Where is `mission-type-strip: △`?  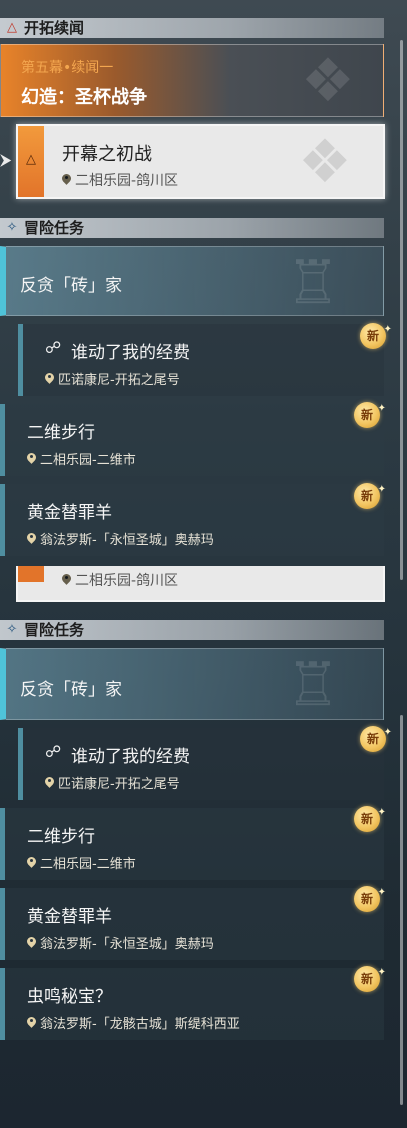
mission-type-strip: △ is located at coordinates (31, 161).